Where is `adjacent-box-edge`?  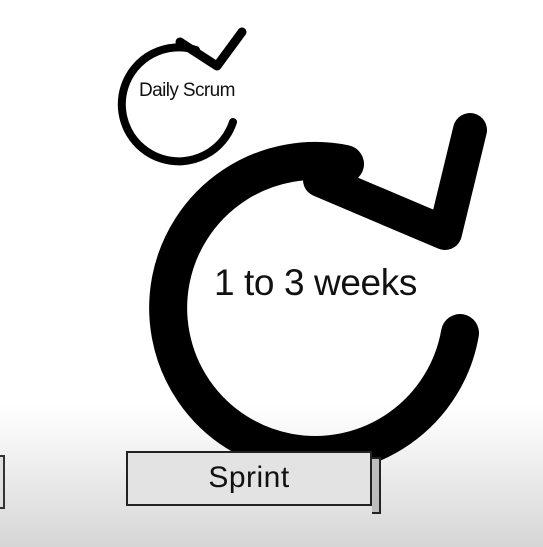 adjacent-box-edge is located at coordinates (2, 482).